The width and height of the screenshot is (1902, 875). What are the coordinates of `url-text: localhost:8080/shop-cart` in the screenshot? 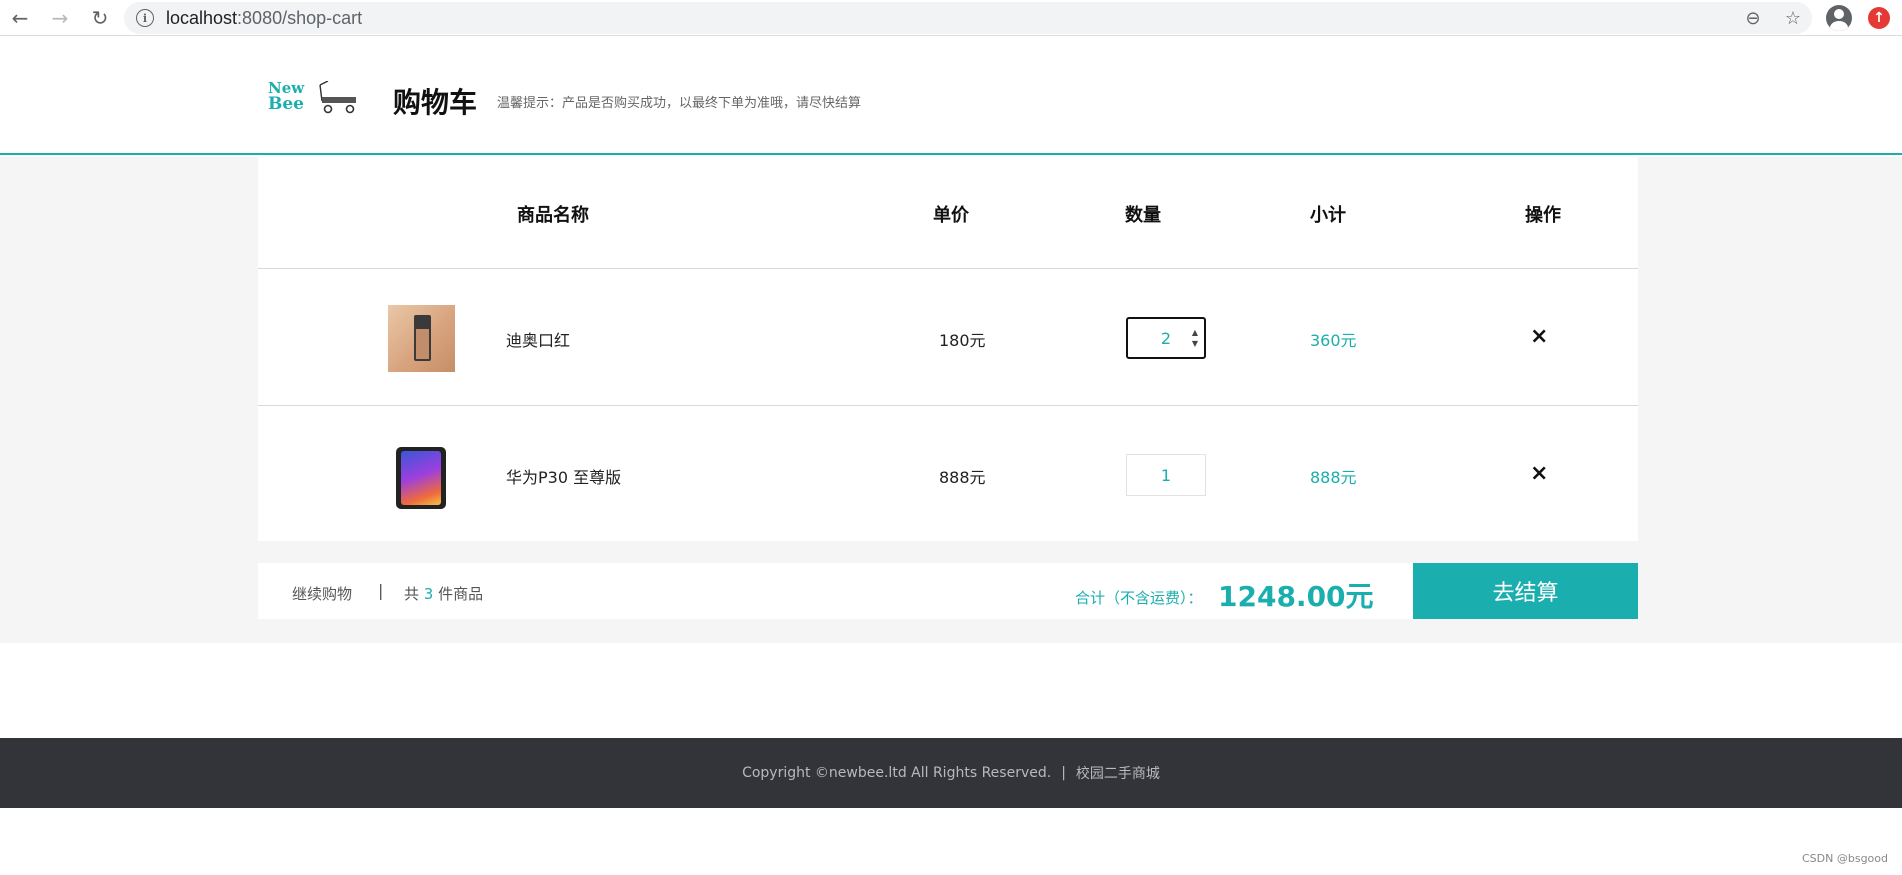 It's located at (264, 18).